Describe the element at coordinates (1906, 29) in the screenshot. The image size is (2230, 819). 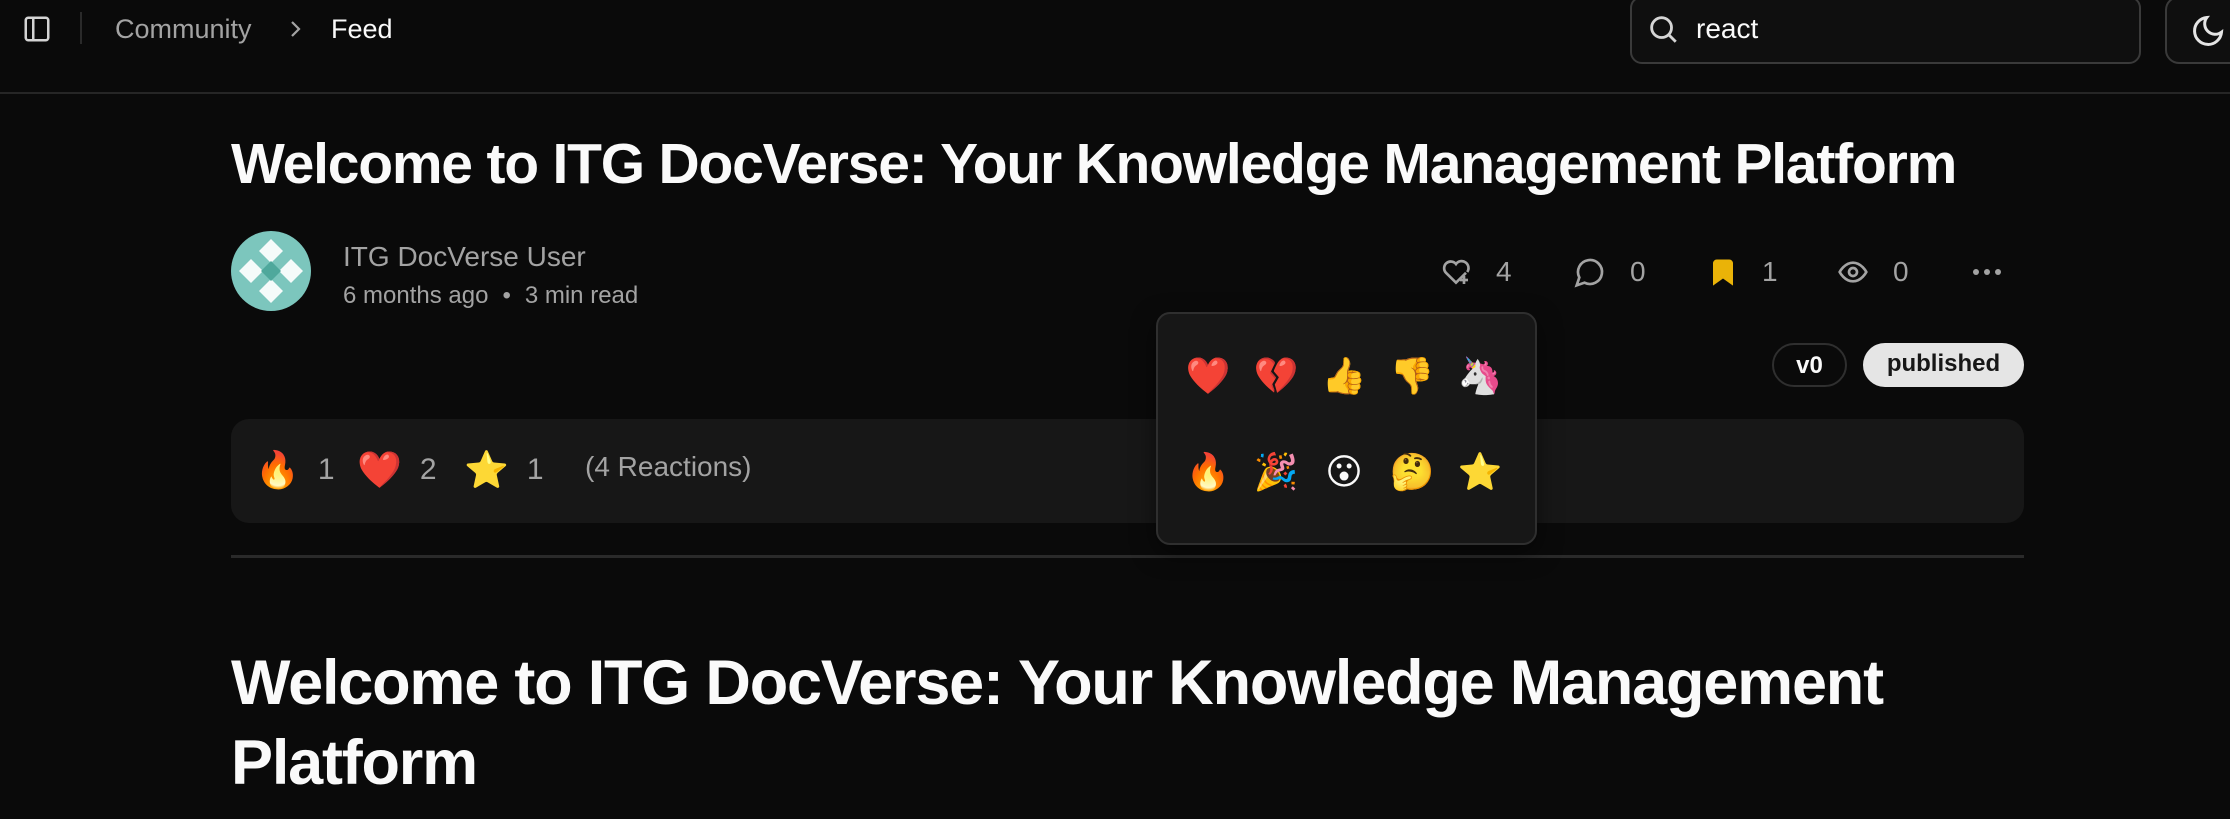
I see `search-input` at that location.